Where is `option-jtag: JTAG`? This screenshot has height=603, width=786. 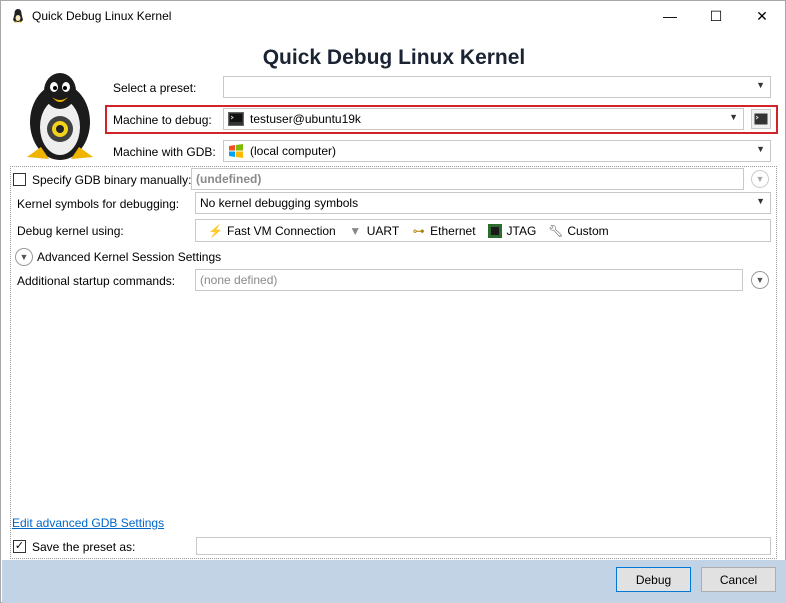
option-jtag: JTAG is located at coordinates (512, 230).